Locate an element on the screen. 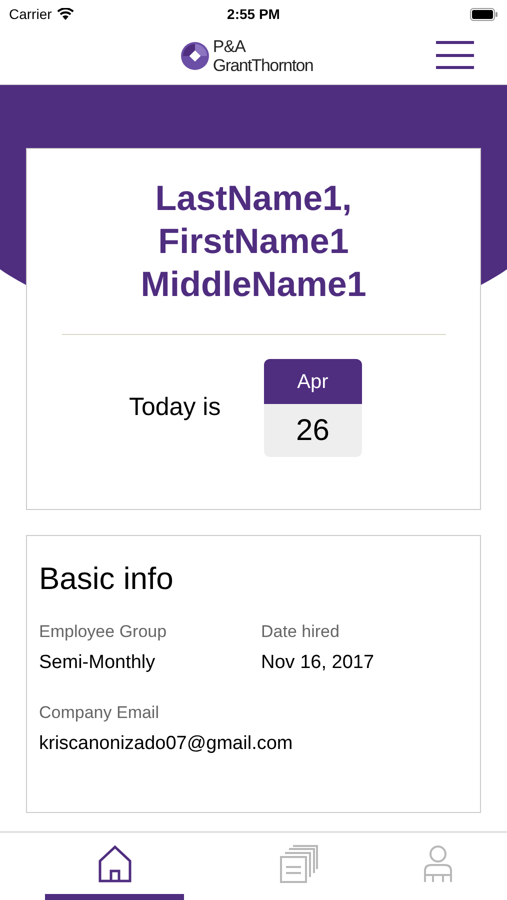 The image size is (507, 900). documents-icon is located at coordinates (299, 864).